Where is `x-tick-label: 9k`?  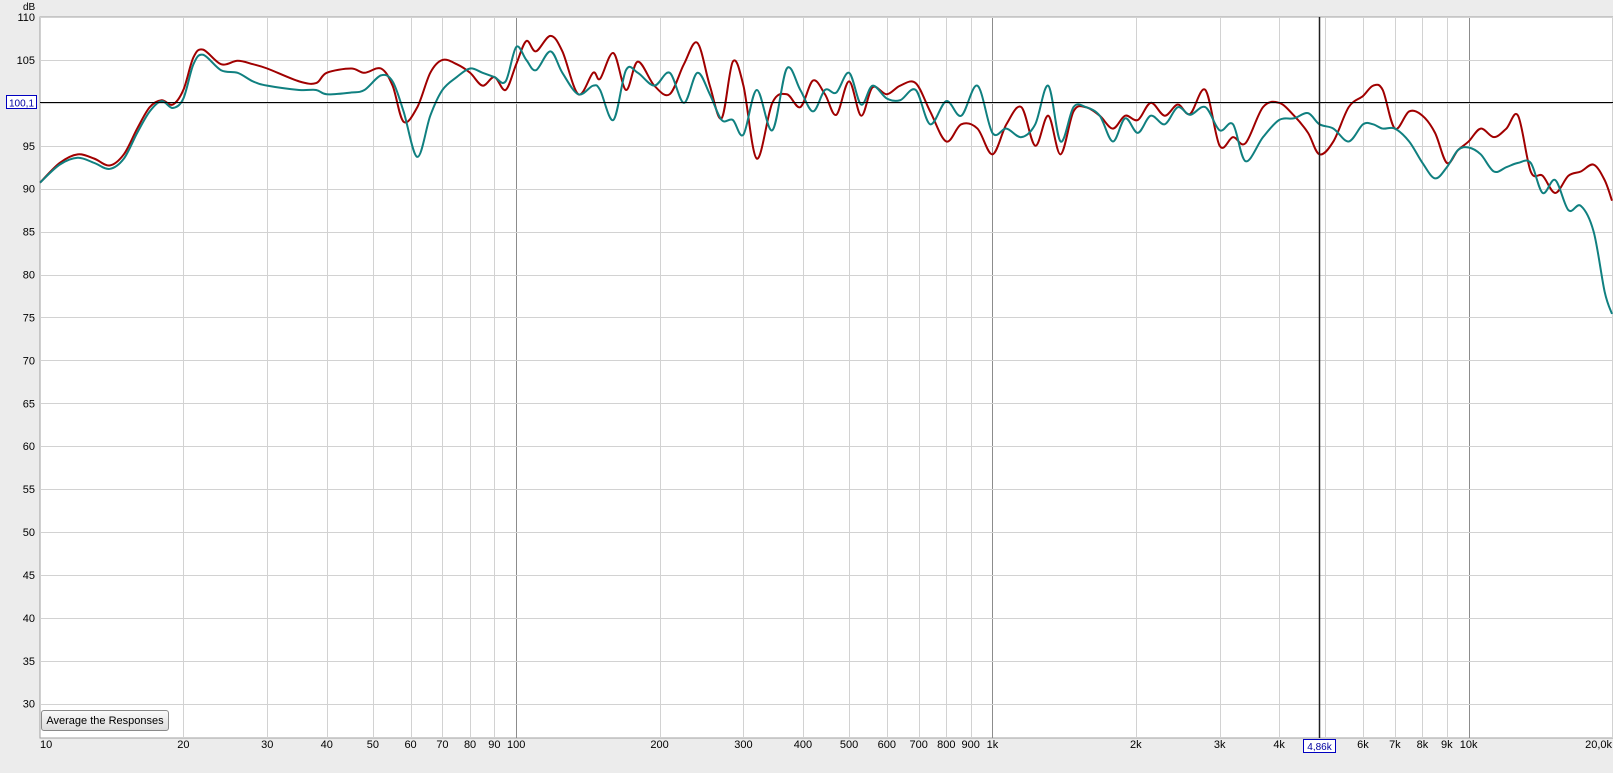 x-tick-label: 9k is located at coordinates (1447, 745).